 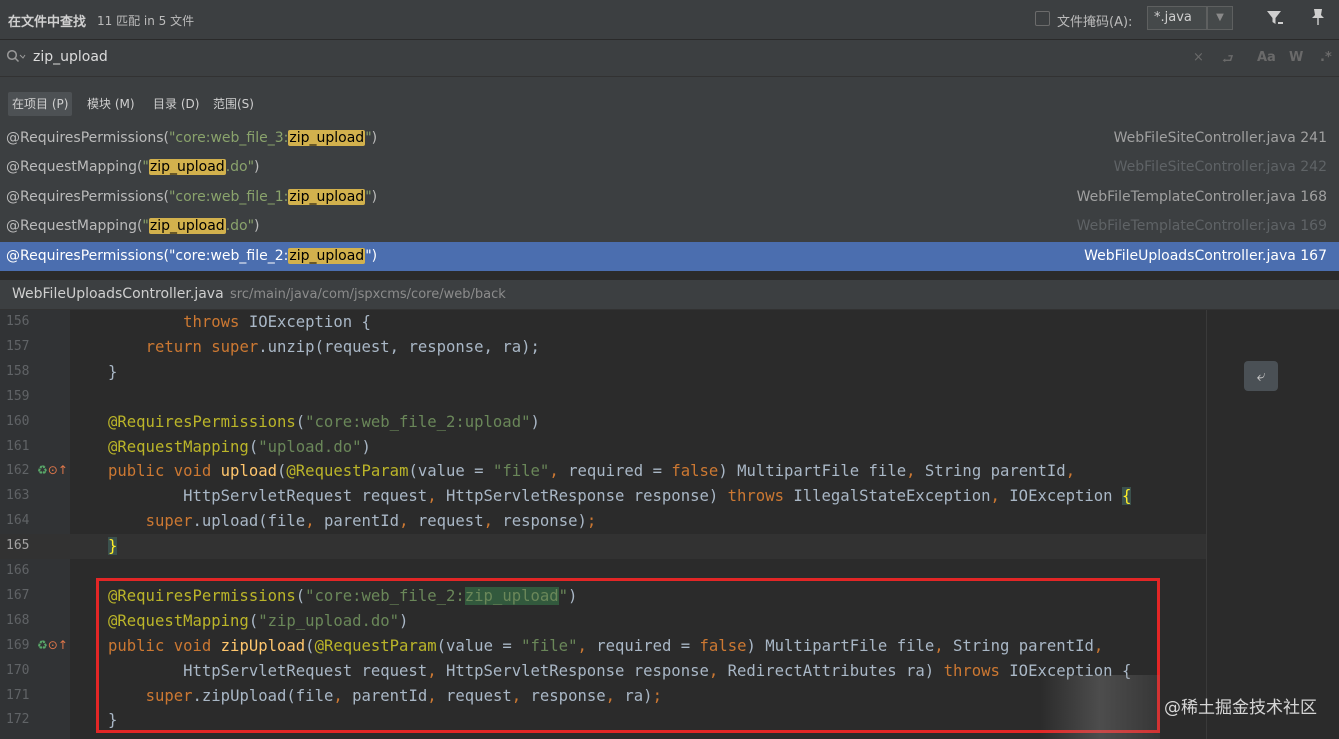 What do you see at coordinates (18, 396) in the screenshot?
I see `line-number: 159` at bounding box center [18, 396].